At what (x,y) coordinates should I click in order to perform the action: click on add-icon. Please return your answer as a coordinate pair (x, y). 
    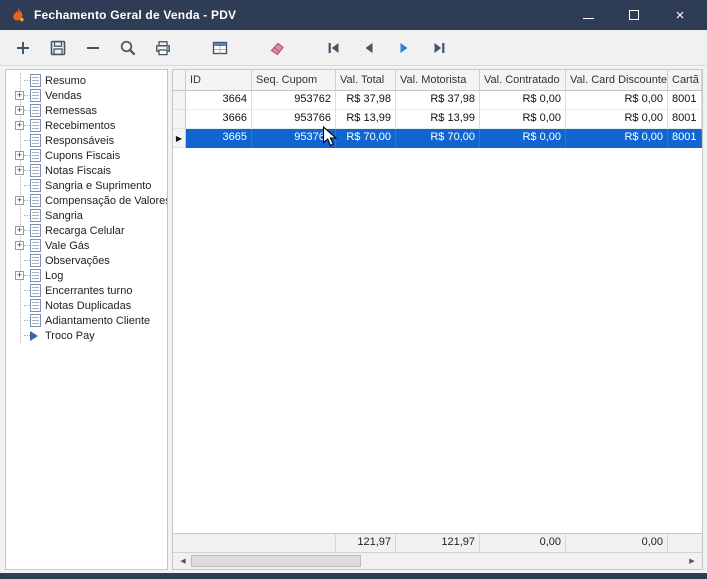
    Looking at the image, I should click on (23, 47).